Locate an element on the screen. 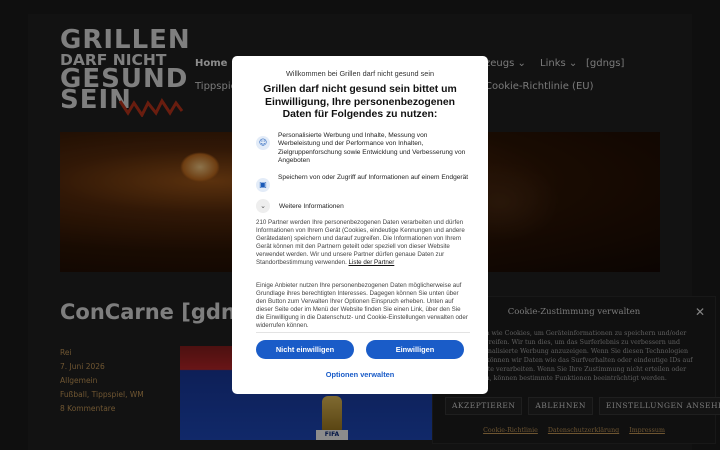  divider is located at coordinates (363, 332).